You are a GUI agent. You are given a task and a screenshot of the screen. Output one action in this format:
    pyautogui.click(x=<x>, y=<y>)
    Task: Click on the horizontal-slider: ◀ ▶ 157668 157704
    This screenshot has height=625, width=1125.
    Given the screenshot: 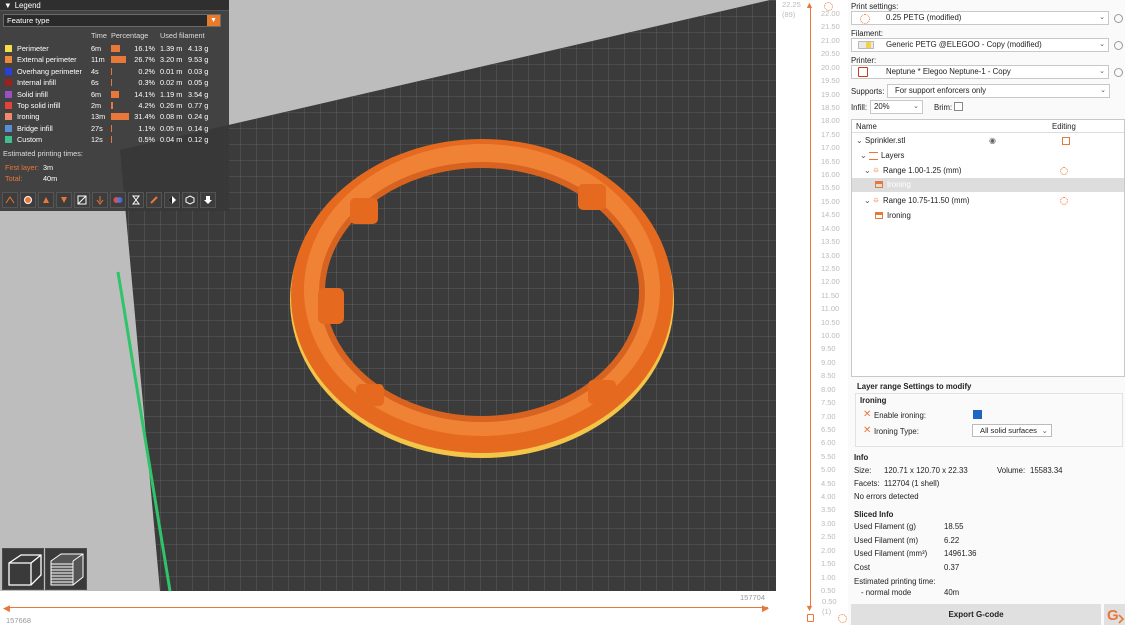 What is the action you would take?
    pyautogui.click(x=388, y=608)
    